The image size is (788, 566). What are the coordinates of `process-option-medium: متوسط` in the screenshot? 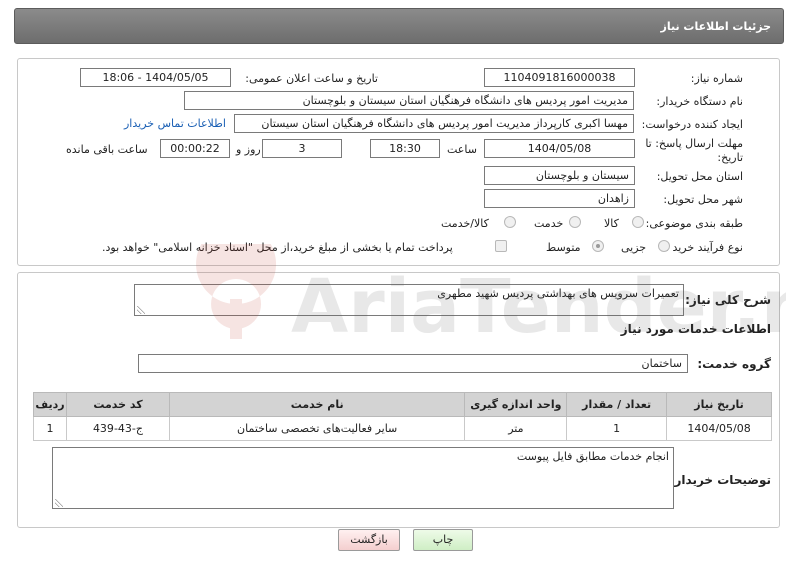 It's located at (563, 247).